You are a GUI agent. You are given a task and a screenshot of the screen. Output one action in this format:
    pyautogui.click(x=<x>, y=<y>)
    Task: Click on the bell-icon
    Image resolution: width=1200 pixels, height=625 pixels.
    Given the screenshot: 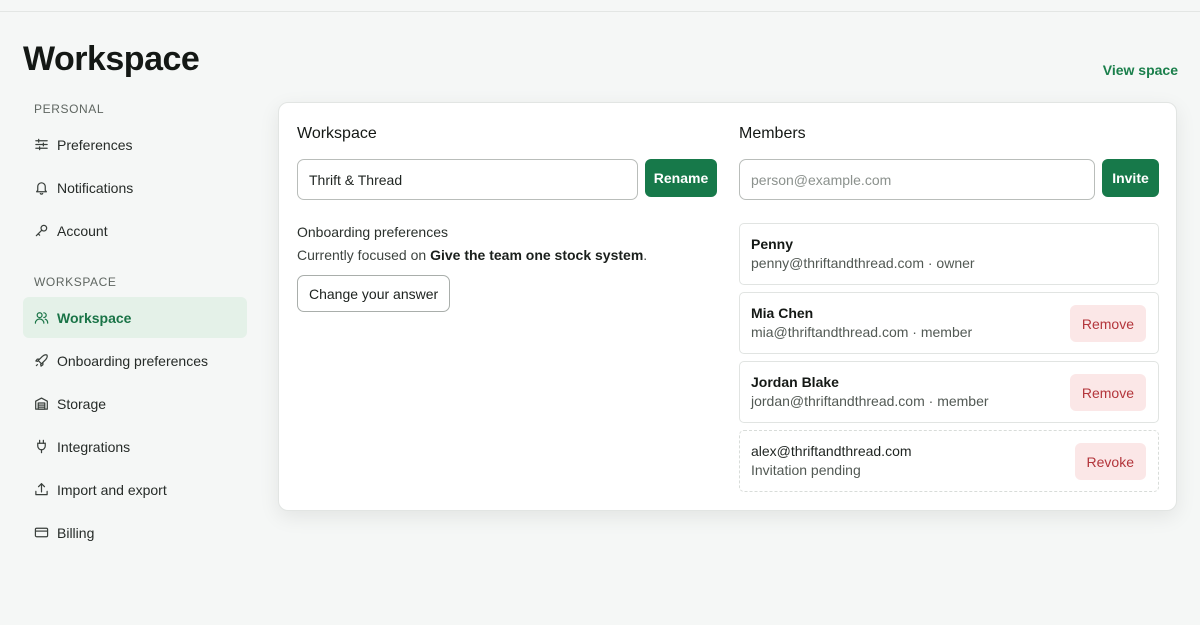 What is the action you would take?
    pyautogui.click(x=41, y=188)
    